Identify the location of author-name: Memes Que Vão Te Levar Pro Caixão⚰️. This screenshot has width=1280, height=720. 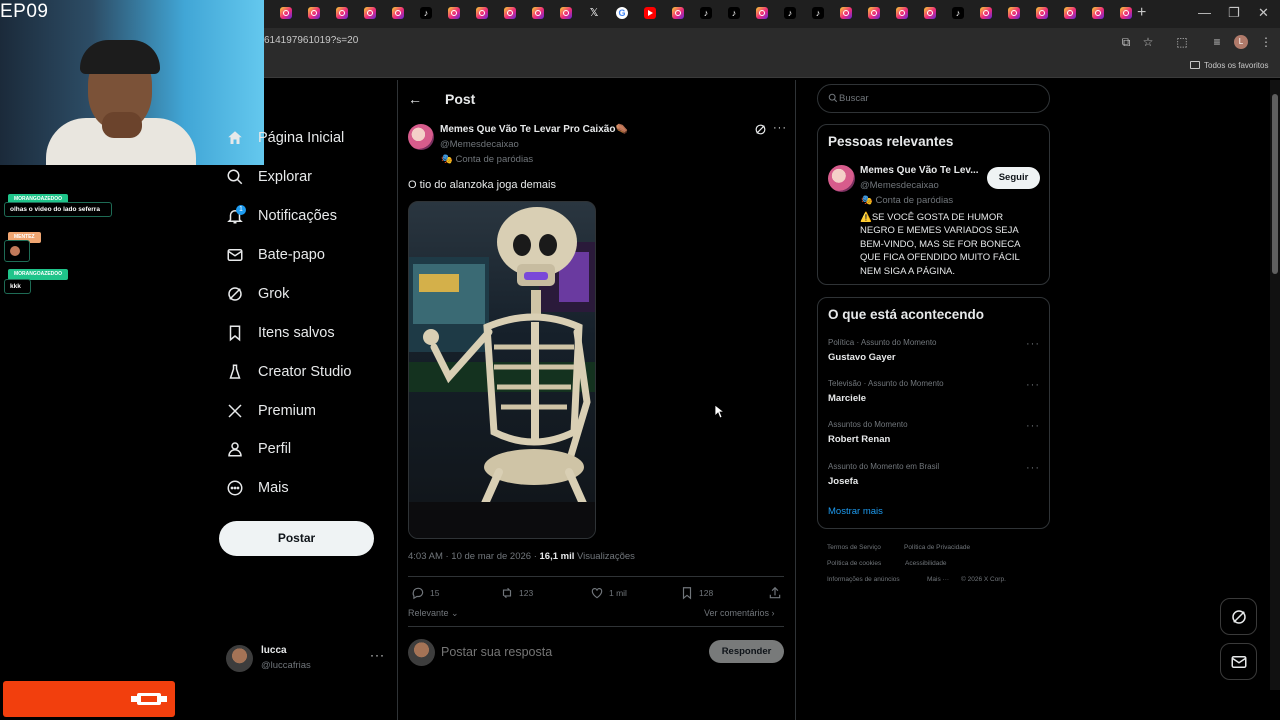
(534, 129).